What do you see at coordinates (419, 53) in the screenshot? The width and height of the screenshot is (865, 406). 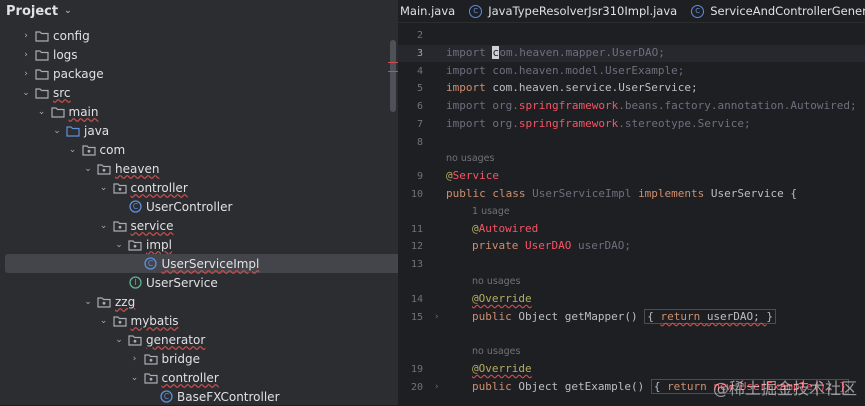 I see `line-number: 3` at bounding box center [419, 53].